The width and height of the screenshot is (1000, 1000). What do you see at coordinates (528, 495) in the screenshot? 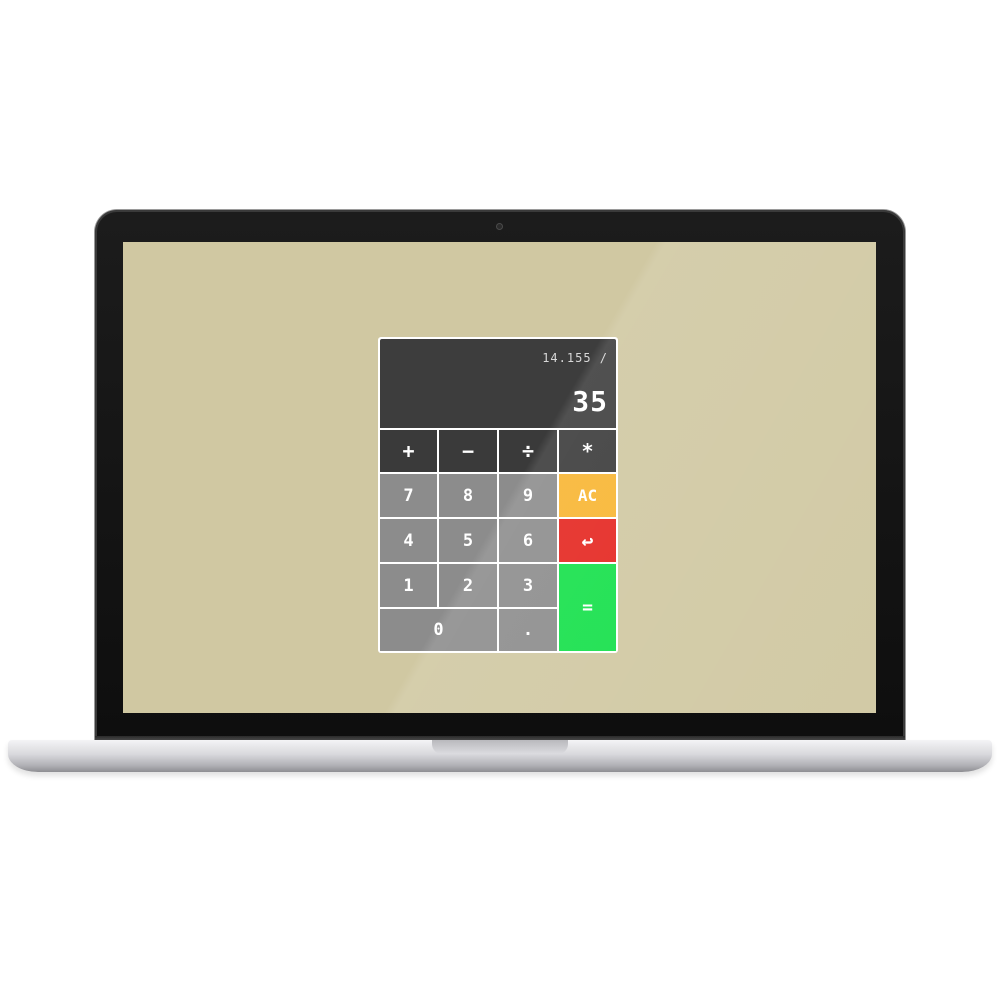
I see `digit-9-button: 9` at bounding box center [528, 495].